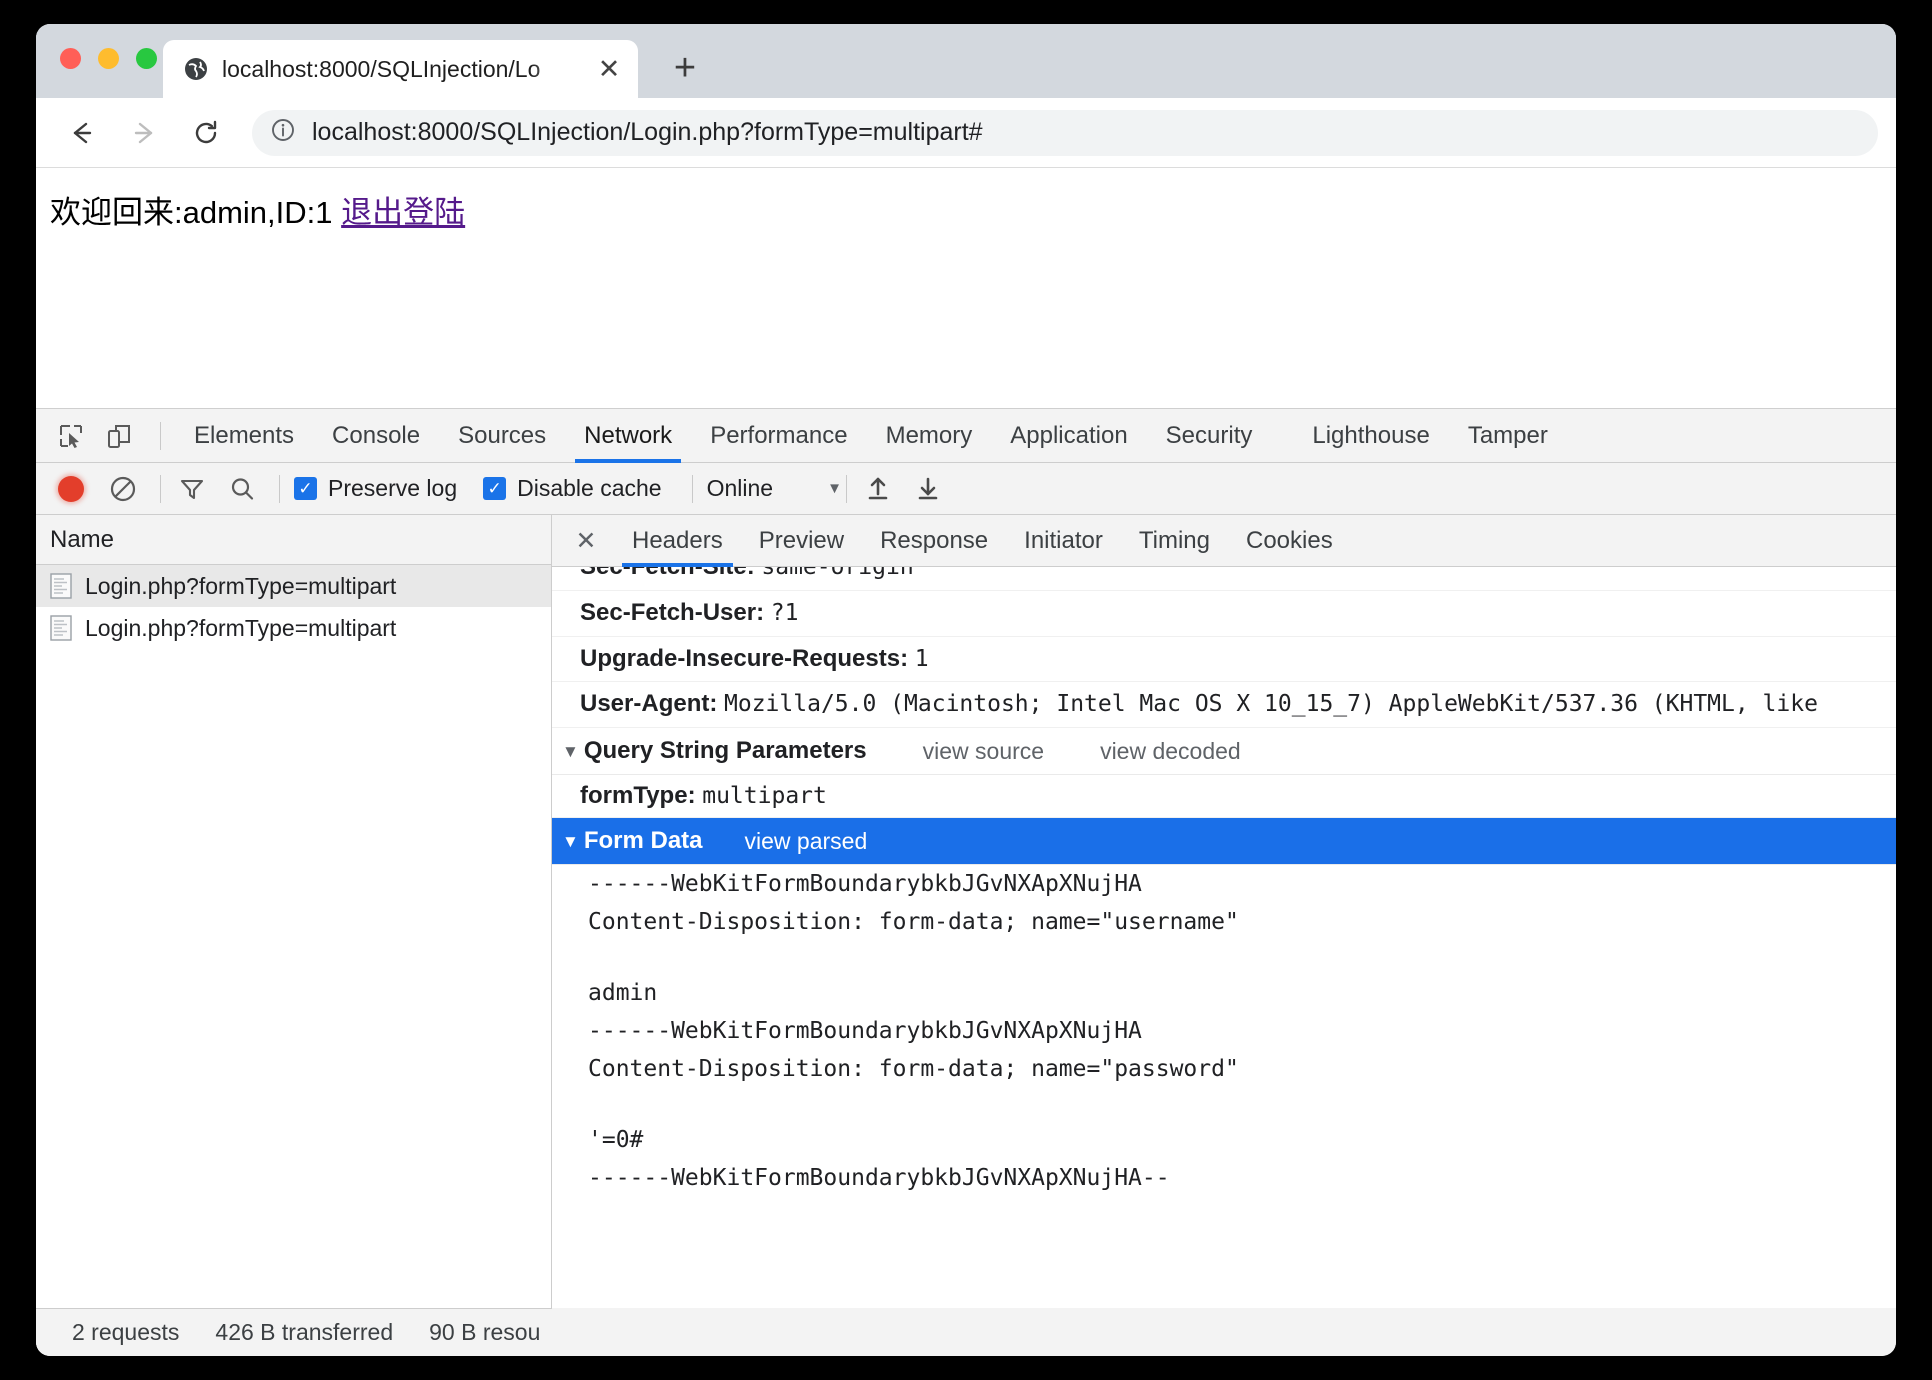  Describe the element at coordinates (375, 488) in the screenshot. I see `preserve-log-checkbox: ✓ Preserve log` at that location.